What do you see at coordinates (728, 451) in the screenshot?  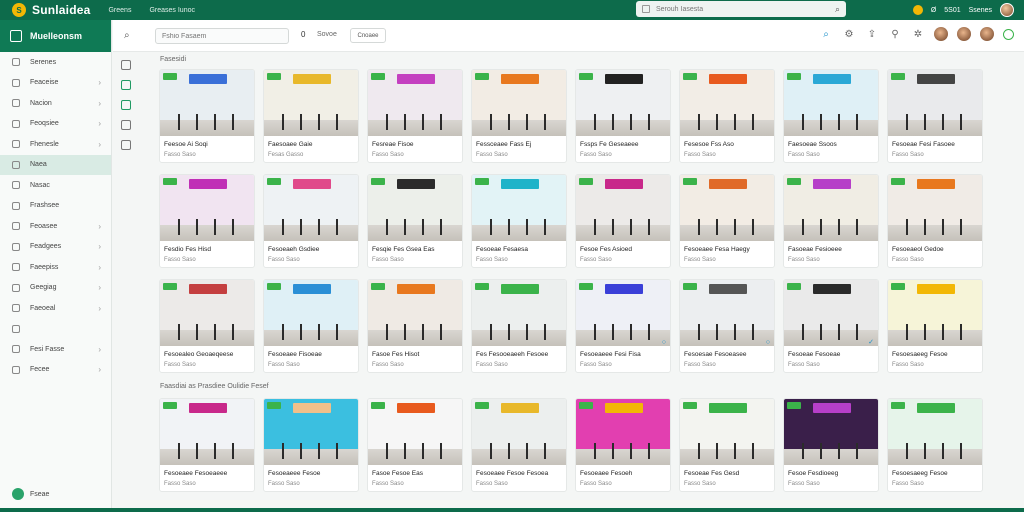 I see `shoppers-shape` at bounding box center [728, 451].